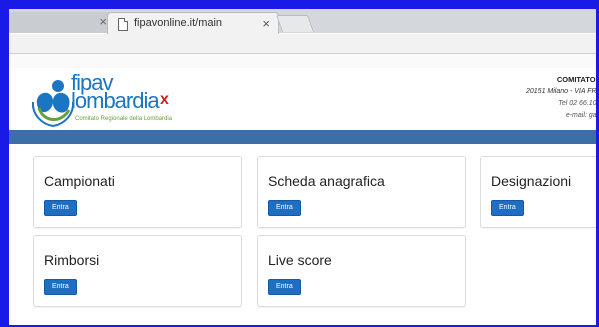 This screenshot has height=327, width=599. What do you see at coordinates (302, 61) in the screenshot?
I see `page-top-strip` at bounding box center [302, 61].